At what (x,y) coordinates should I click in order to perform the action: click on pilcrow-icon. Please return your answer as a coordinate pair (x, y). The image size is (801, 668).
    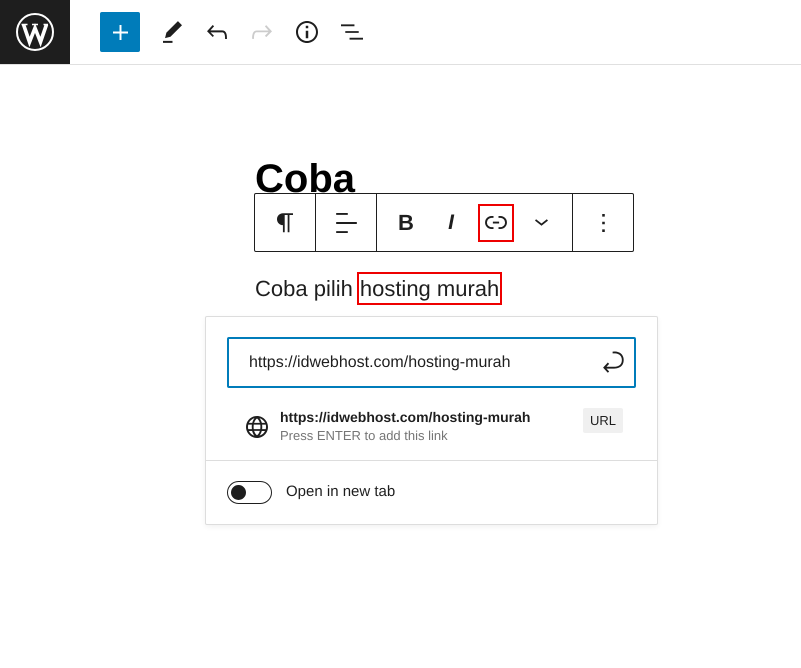
    Looking at the image, I should click on (285, 222).